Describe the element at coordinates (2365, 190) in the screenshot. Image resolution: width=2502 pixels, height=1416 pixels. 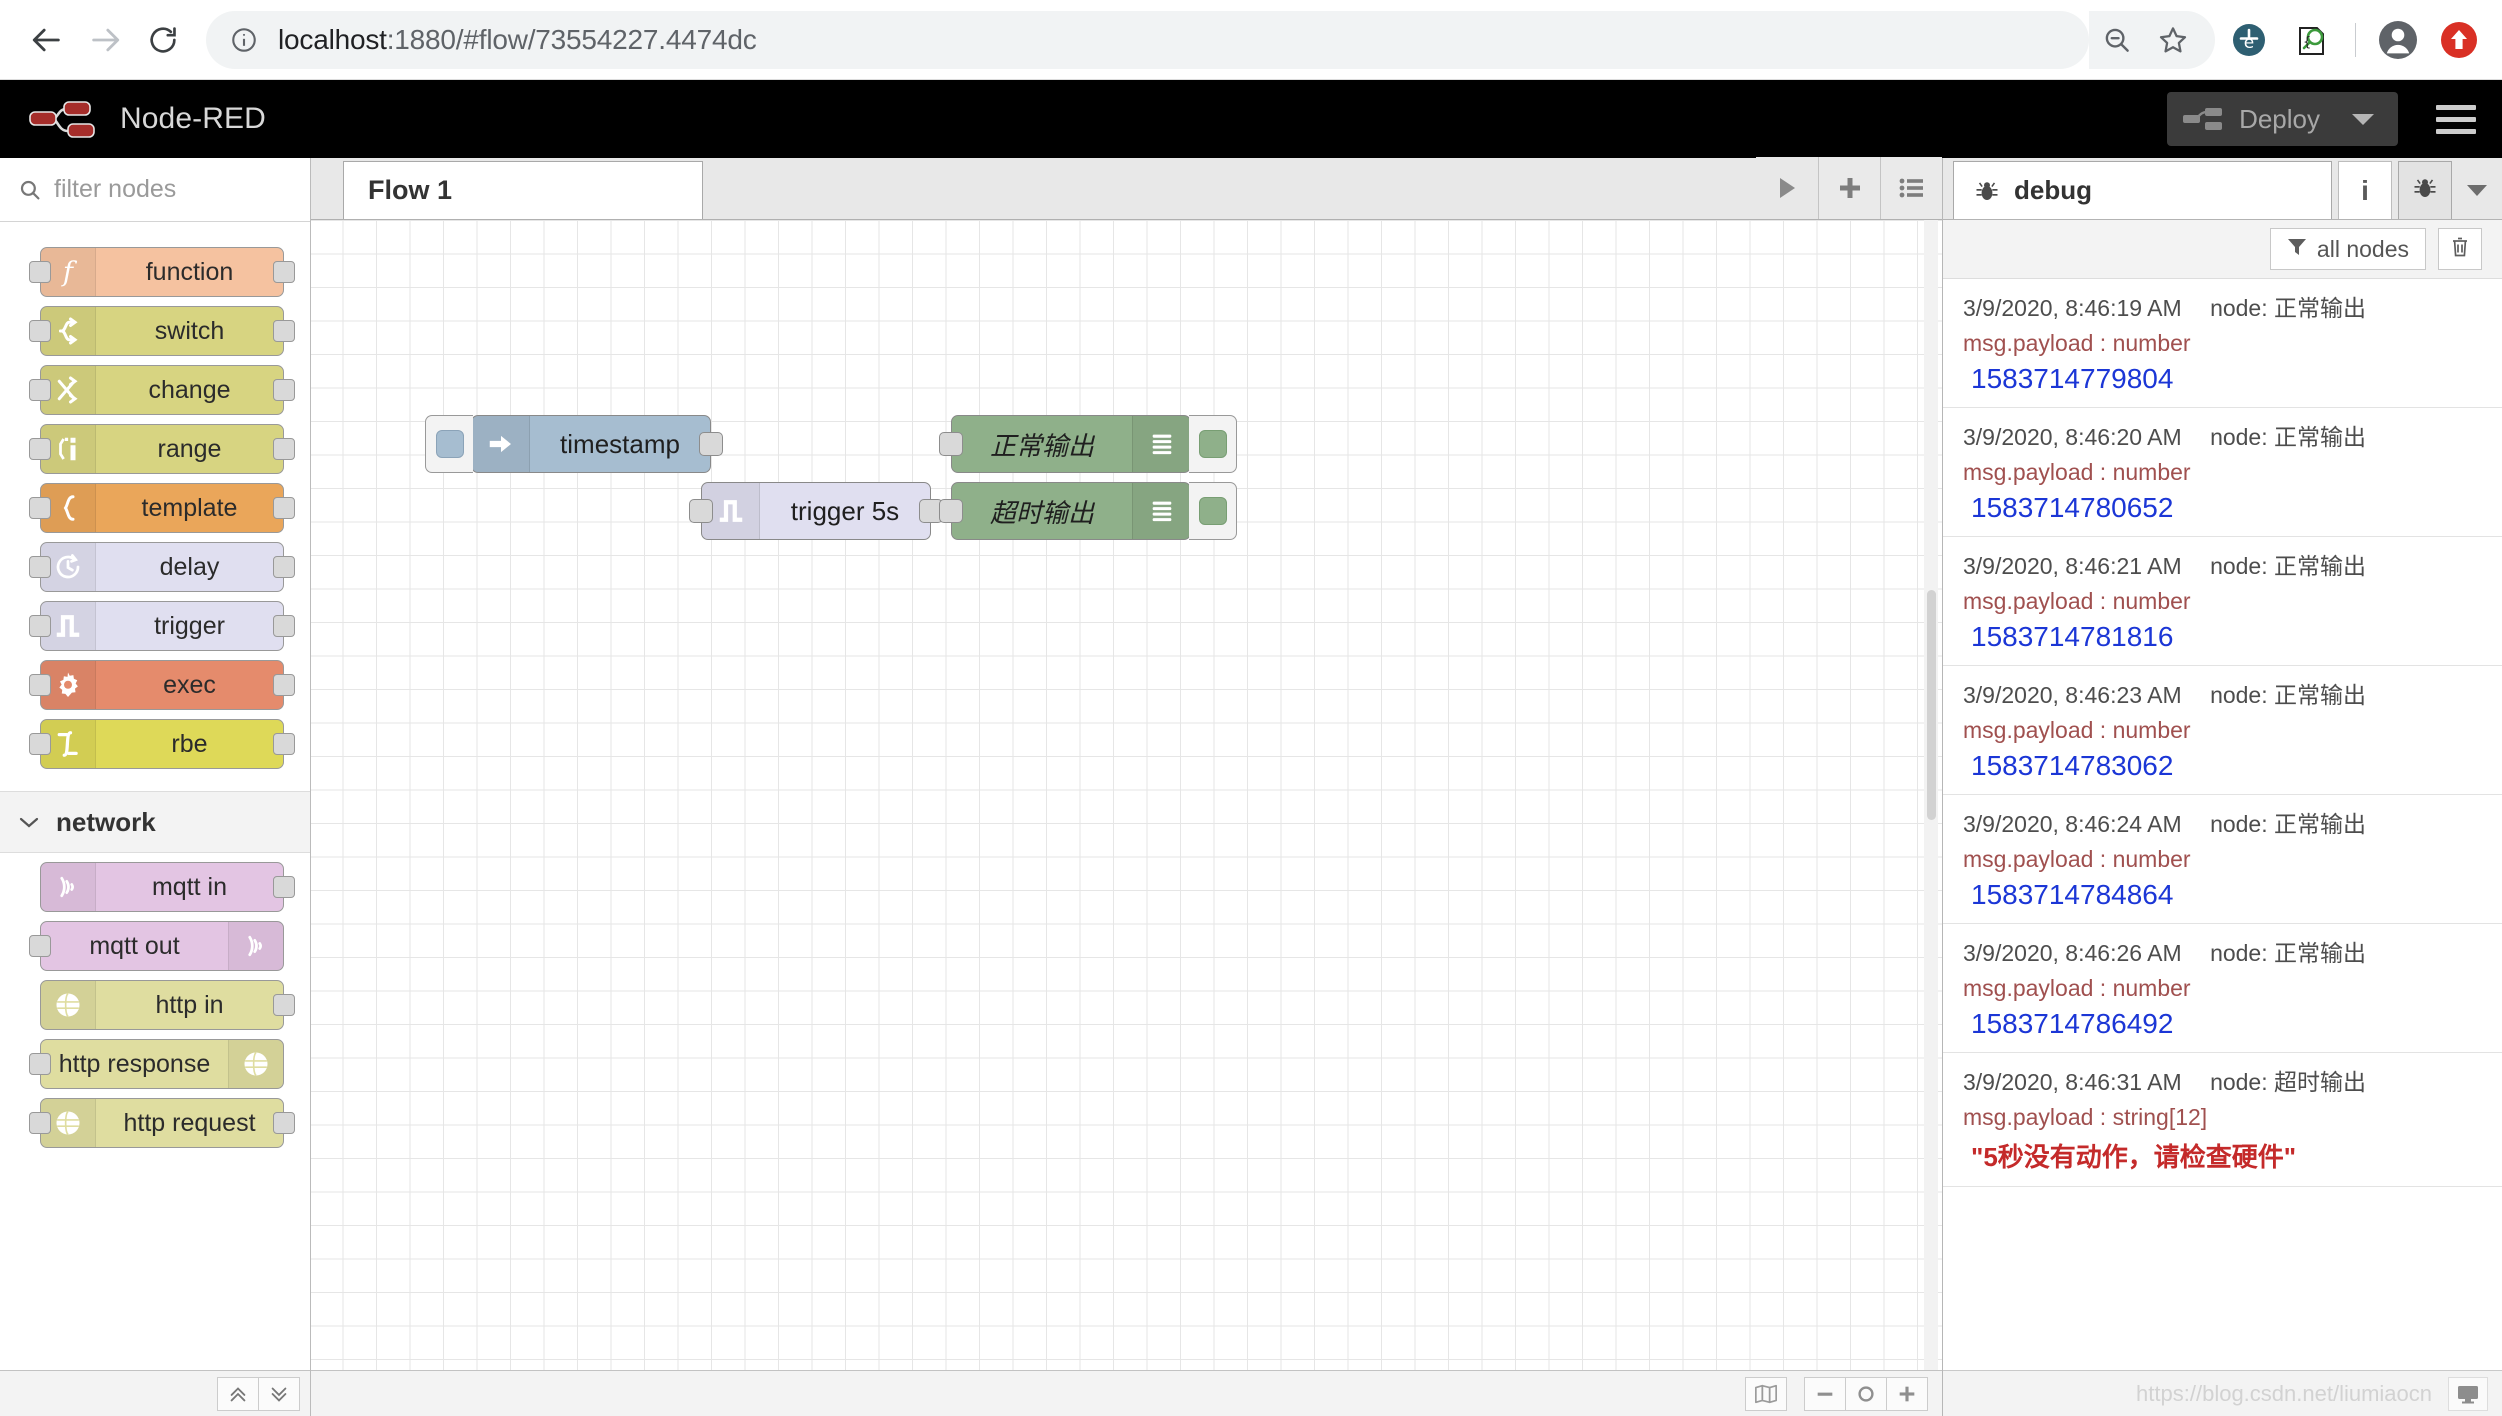
I see `info-tab-button: i` at that location.